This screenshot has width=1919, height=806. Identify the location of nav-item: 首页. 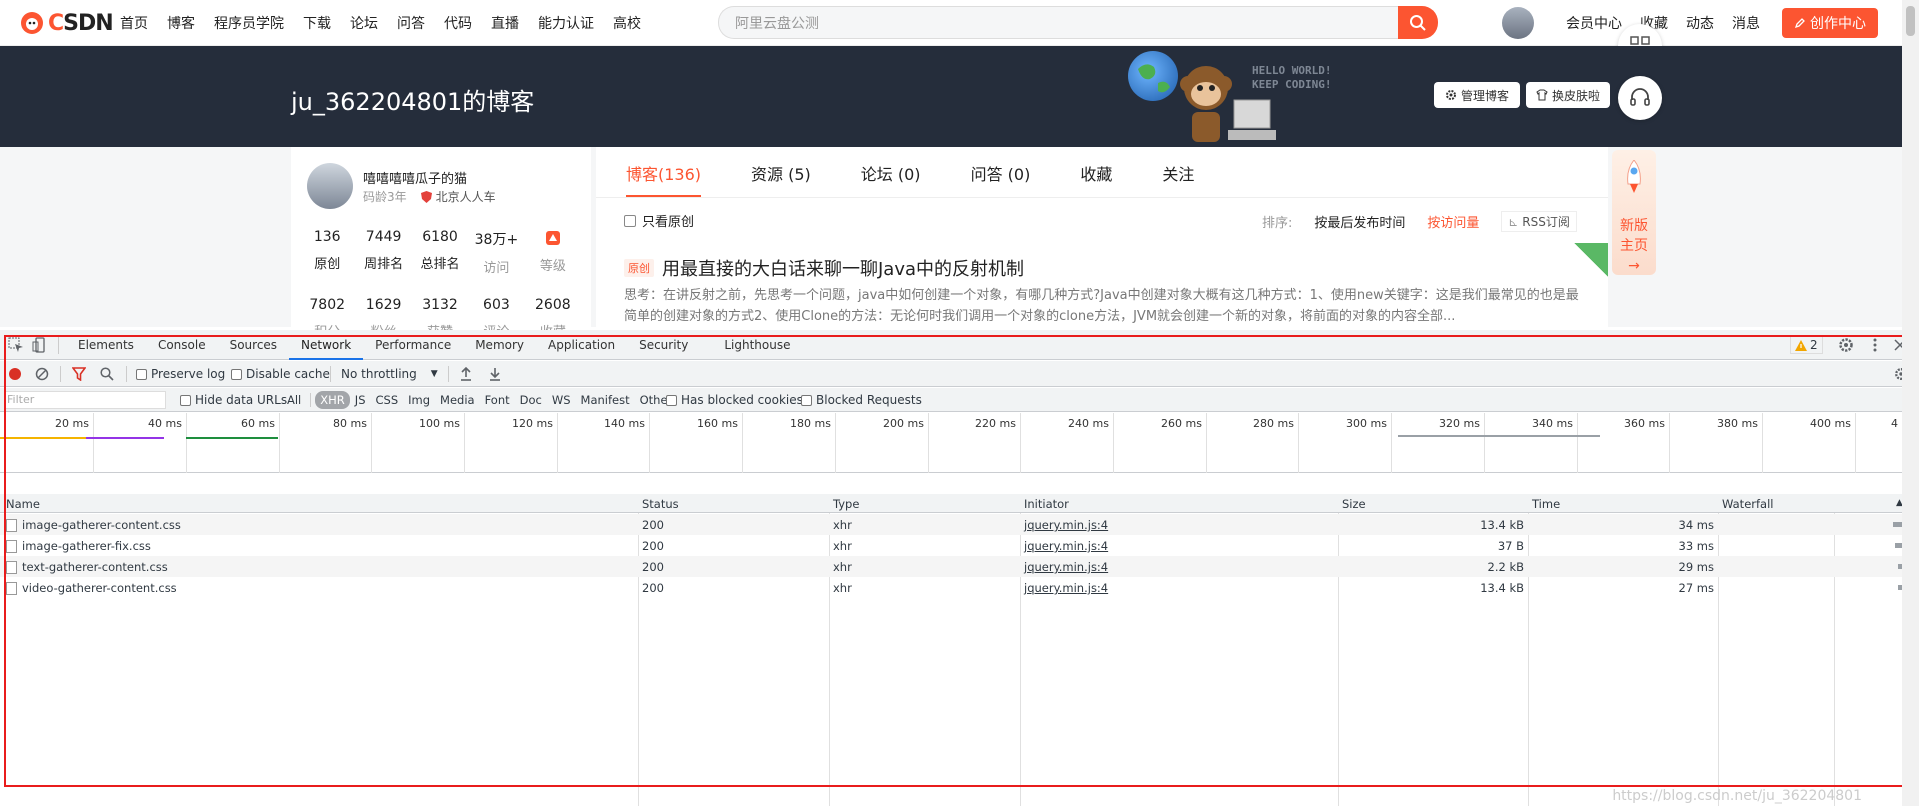
(134, 23).